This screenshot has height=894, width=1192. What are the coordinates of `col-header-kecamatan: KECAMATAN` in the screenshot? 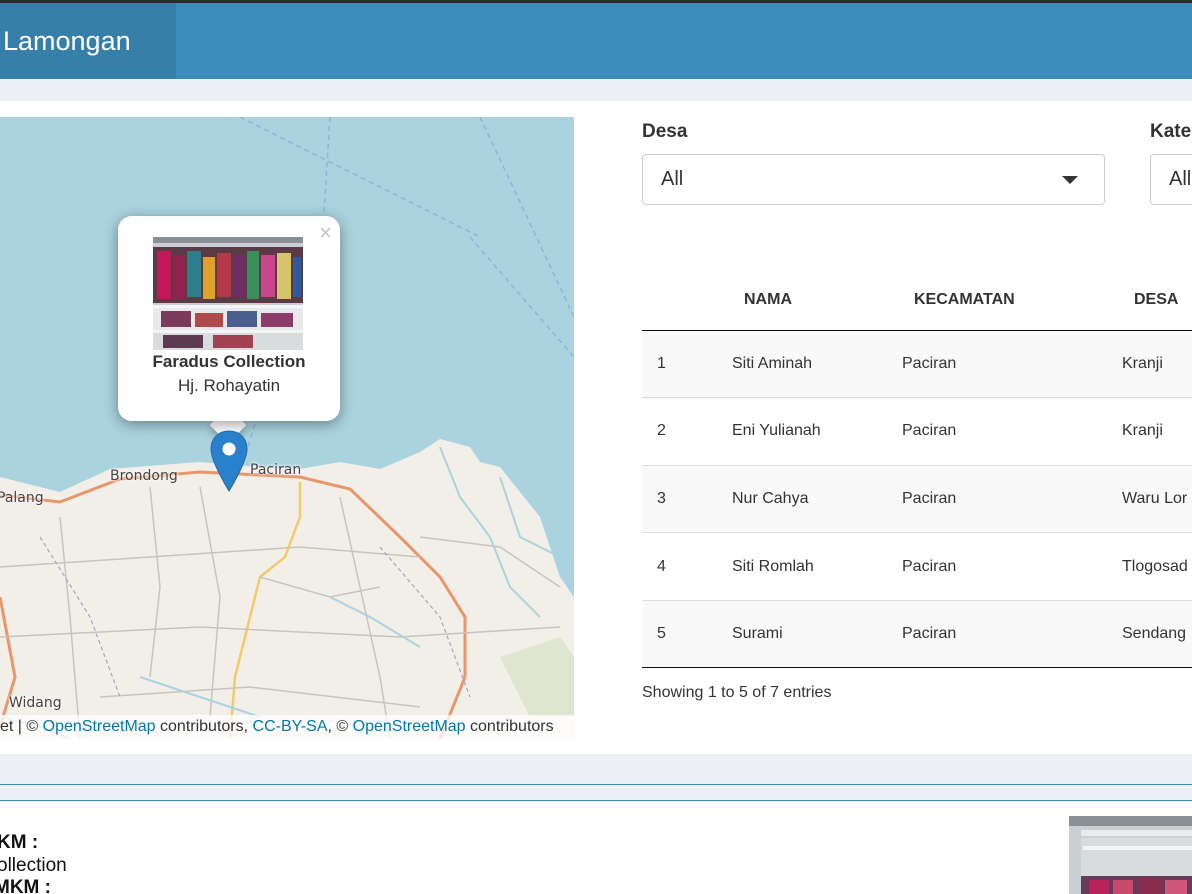 It's located at (1012, 300).